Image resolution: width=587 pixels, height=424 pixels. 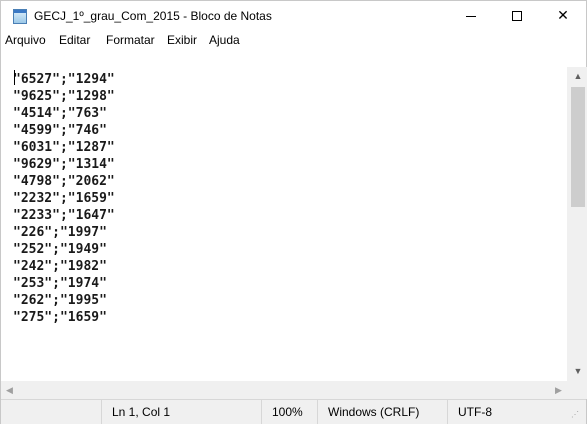 What do you see at coordinates (64, 96) in the screenshot?
I see `text-line: "9625";"1298"` at bounding box center [64, 96].